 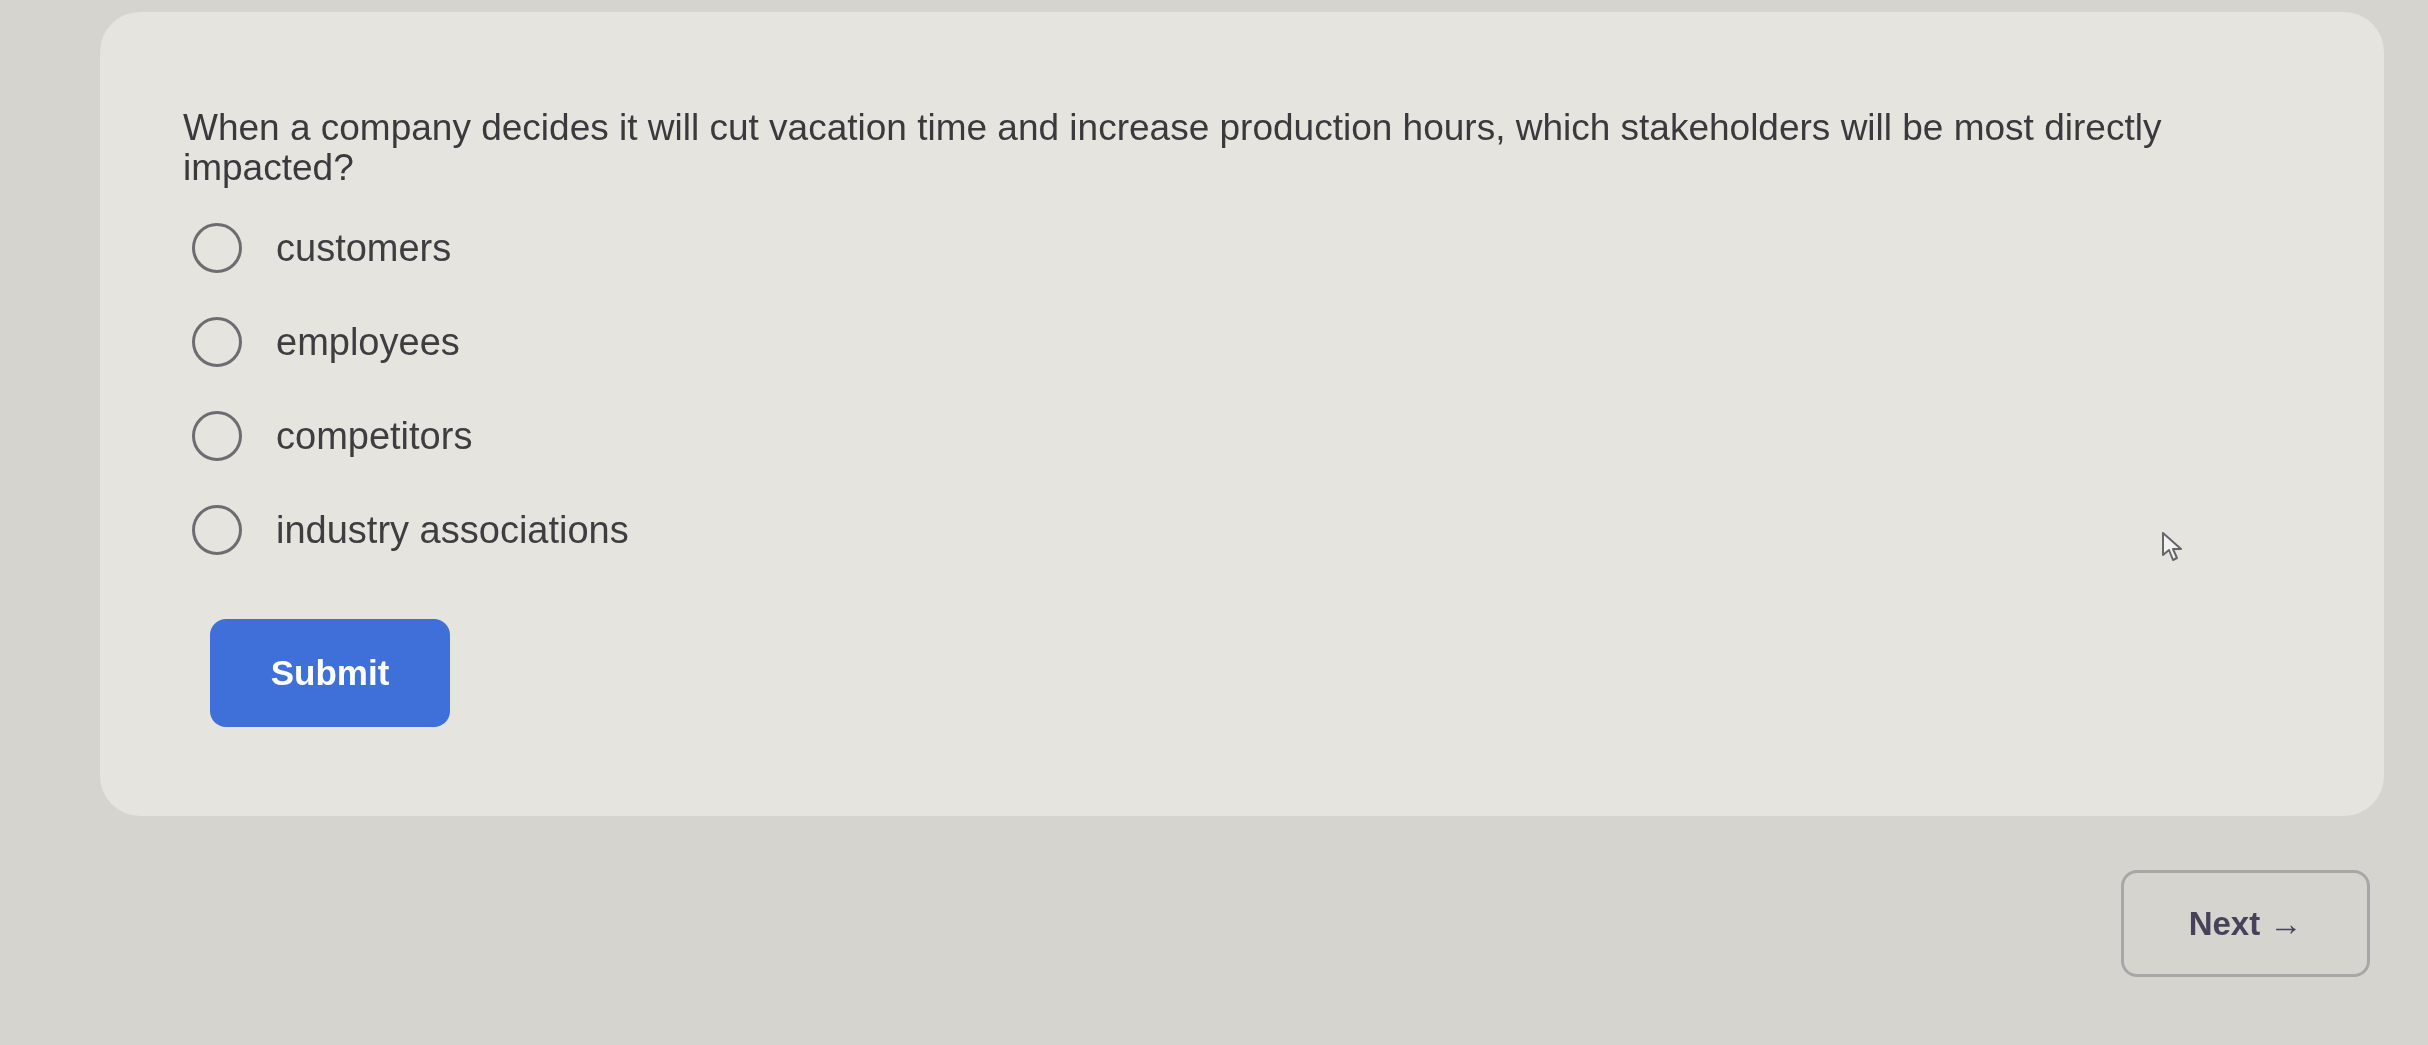 I want to click on option-label: employees, so click(x=368, y=342).